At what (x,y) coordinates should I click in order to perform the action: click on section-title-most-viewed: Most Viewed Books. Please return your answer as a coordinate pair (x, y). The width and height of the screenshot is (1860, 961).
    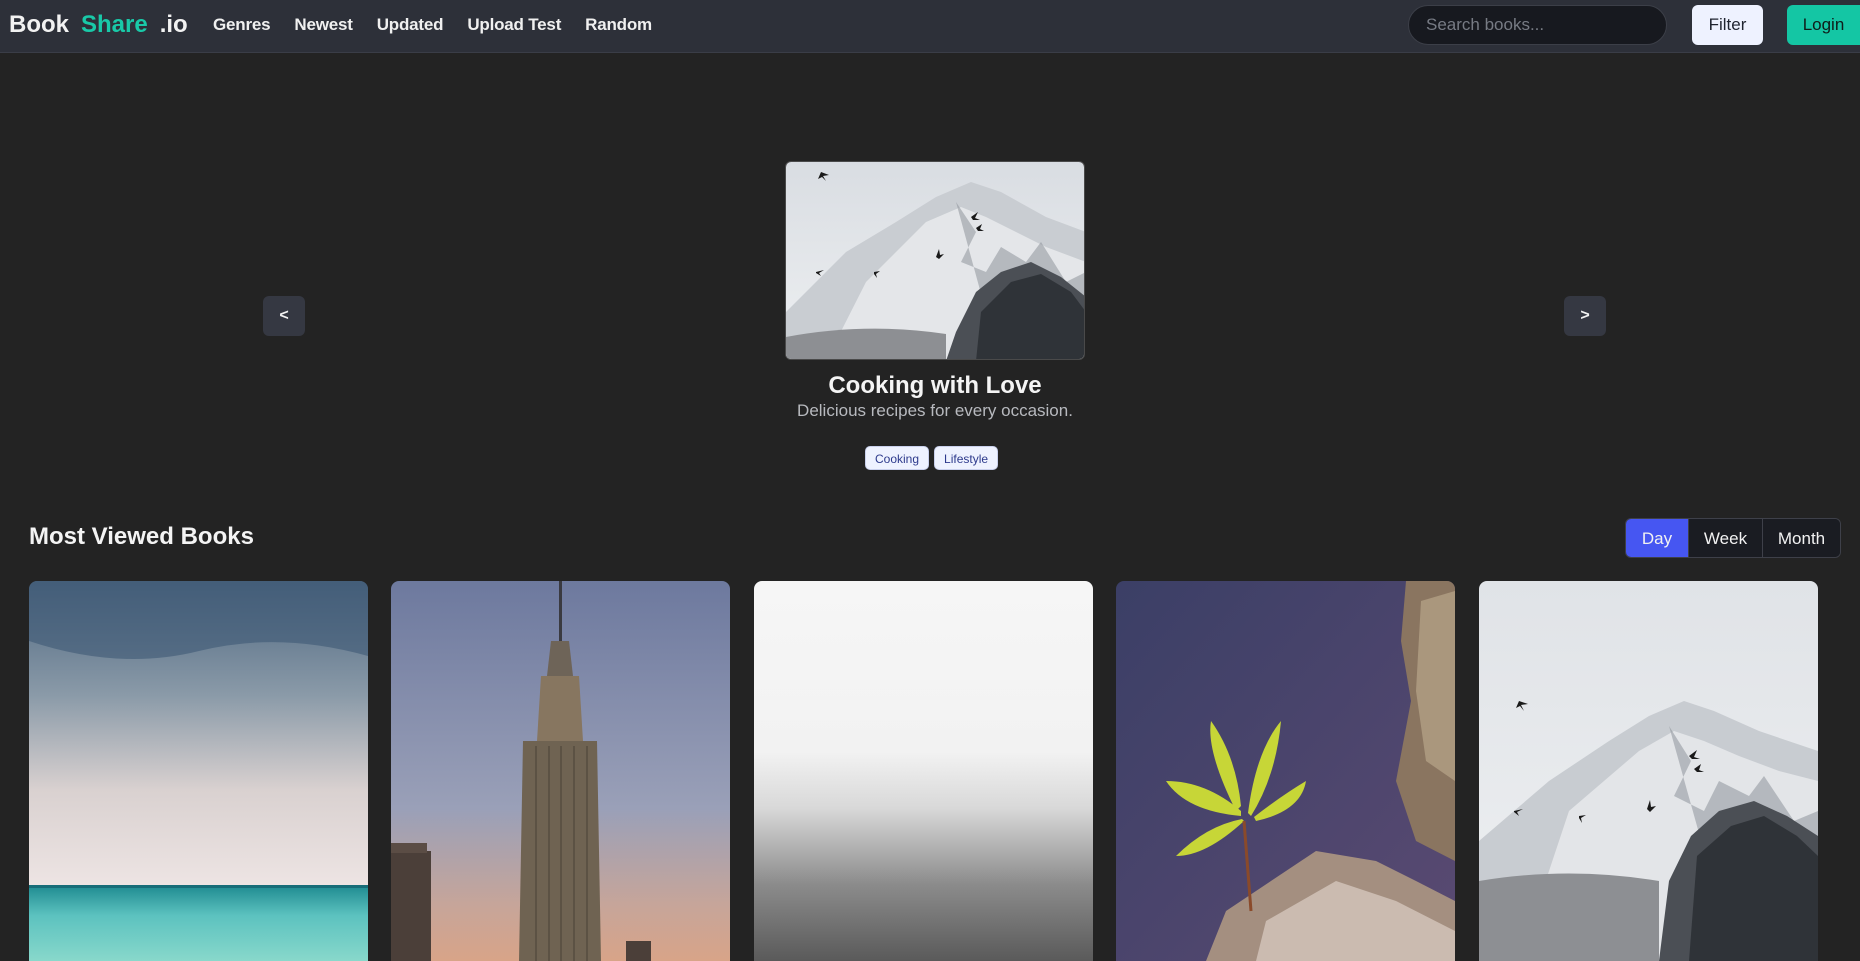
    Looking at the image, I should click on (141, 536).